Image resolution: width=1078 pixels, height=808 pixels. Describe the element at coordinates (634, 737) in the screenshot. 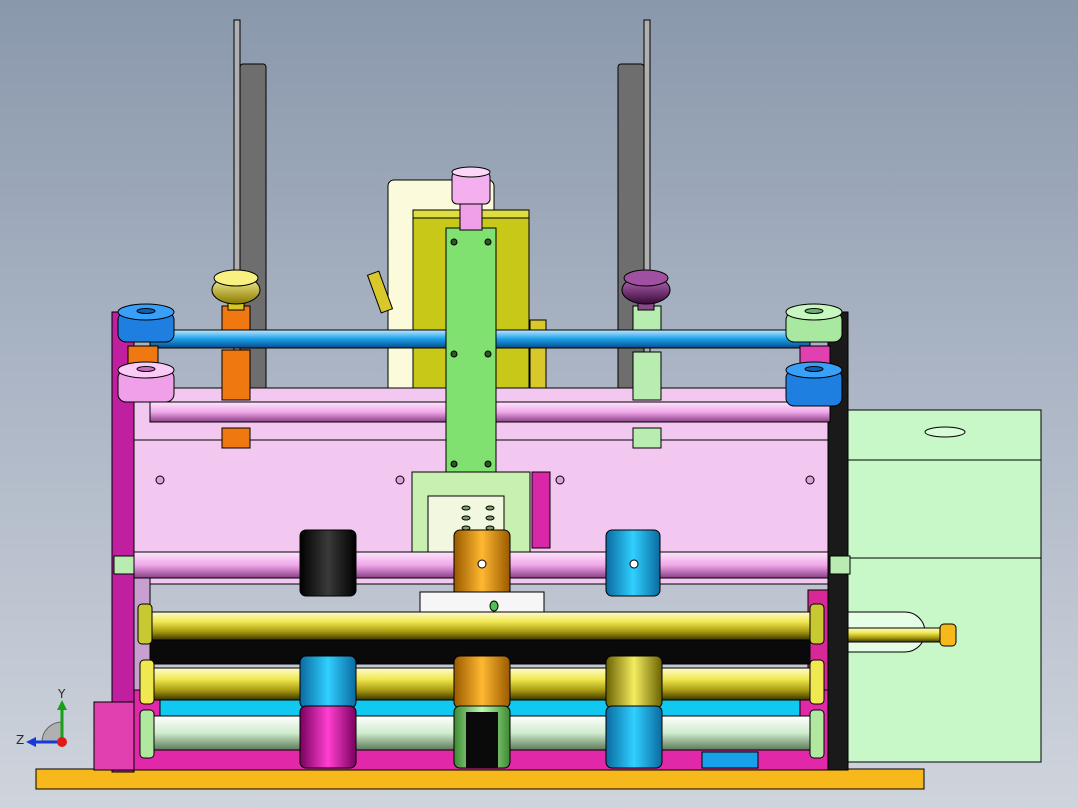

I see `cyan-roller-lower` at that location.